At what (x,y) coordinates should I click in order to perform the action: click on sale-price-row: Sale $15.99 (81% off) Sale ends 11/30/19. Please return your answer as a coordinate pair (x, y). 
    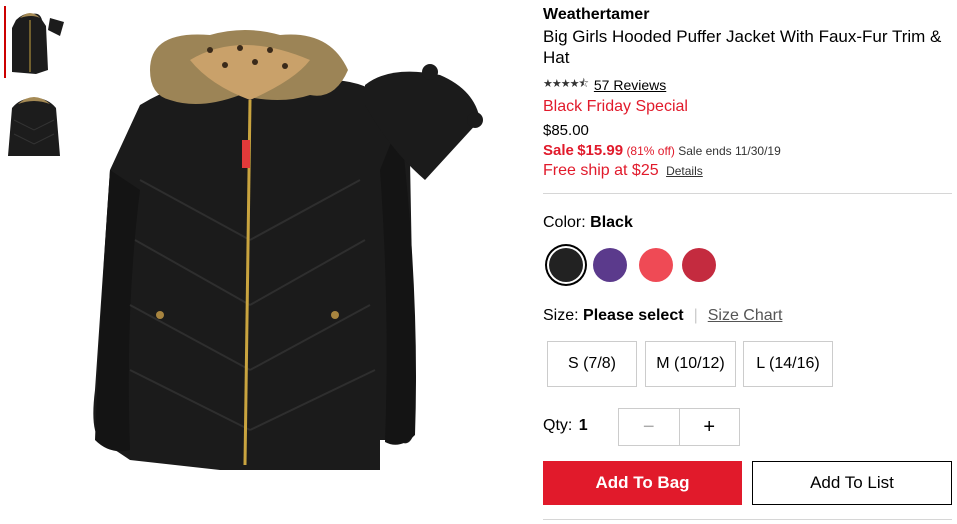
    Looking at the image, I should click on (662, 150).